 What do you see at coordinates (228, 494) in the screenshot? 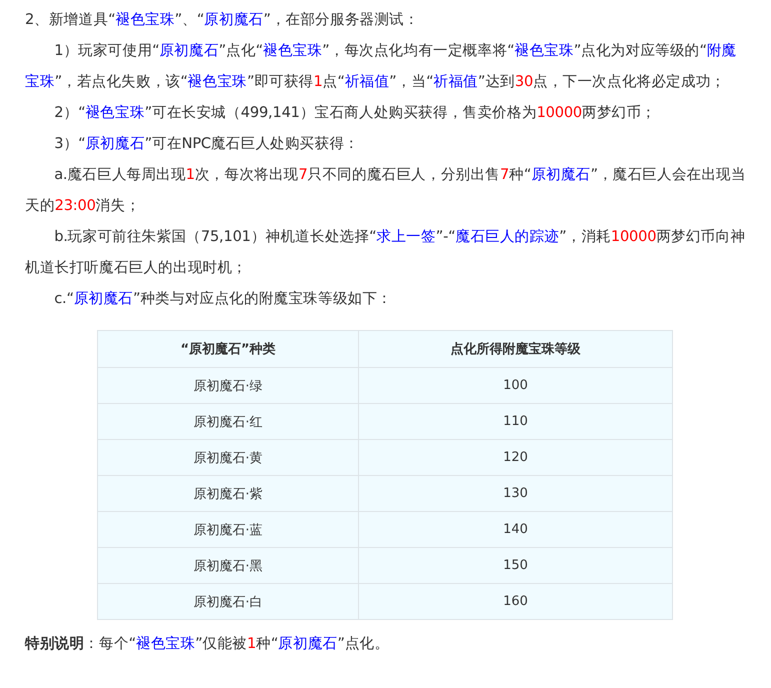
I see `table-cell: 原初魔石·紫` at bounding box center [228, 494].